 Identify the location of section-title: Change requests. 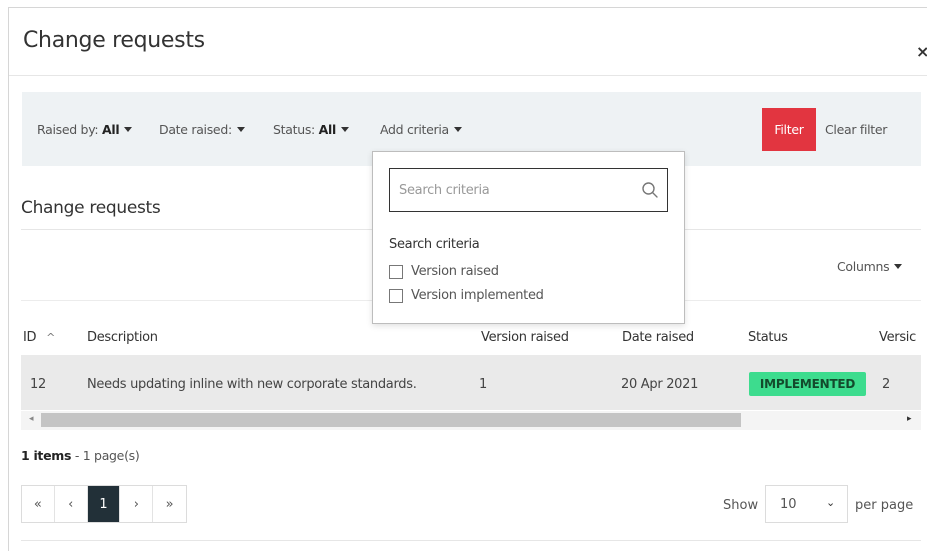
(91, 208).